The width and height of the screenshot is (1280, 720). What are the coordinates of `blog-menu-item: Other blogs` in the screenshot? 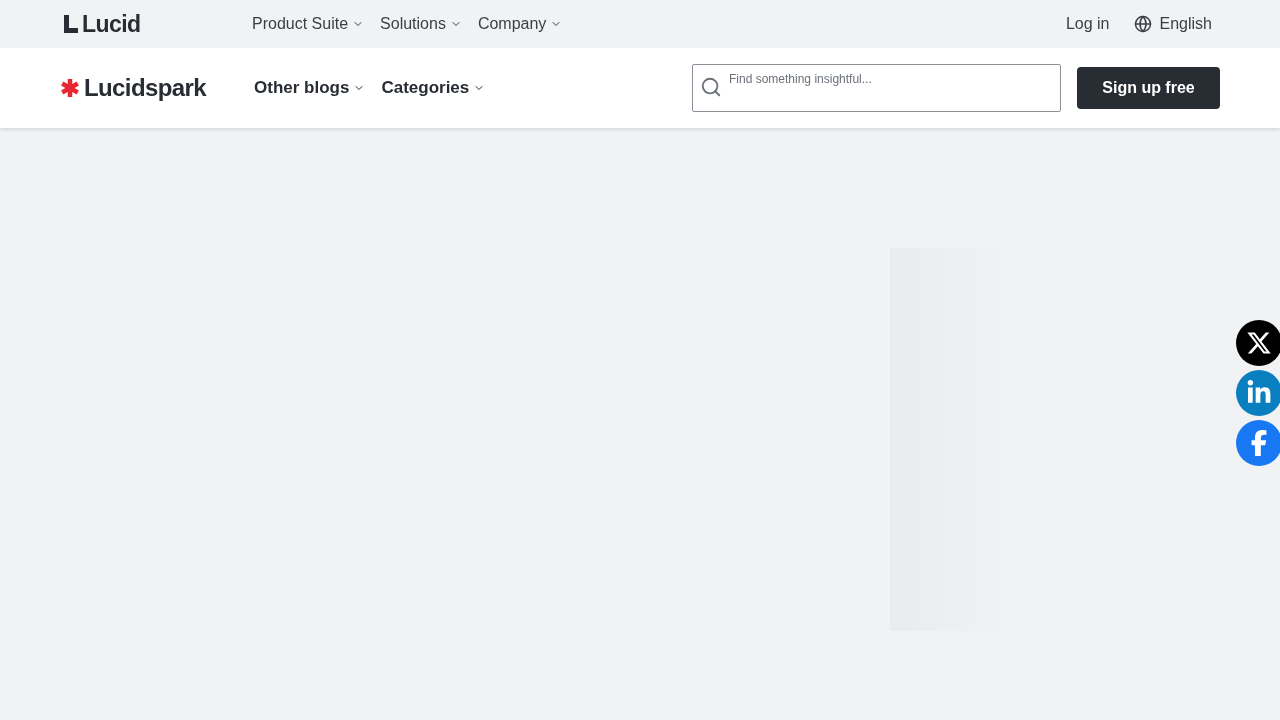 It's located at (310, 88).